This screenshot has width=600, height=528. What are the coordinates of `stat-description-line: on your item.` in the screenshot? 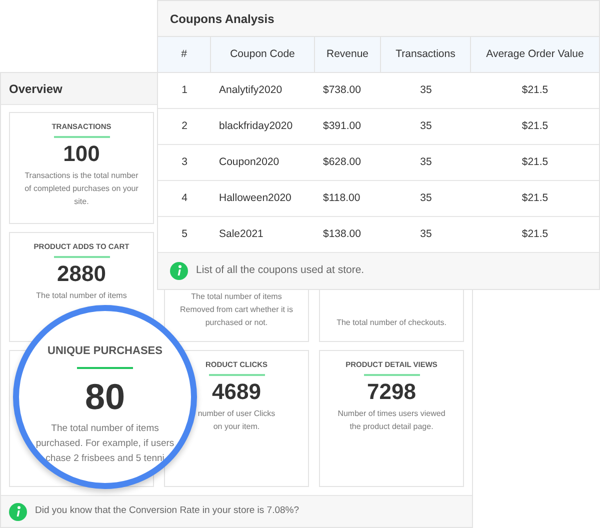 It's located at (236, 427).